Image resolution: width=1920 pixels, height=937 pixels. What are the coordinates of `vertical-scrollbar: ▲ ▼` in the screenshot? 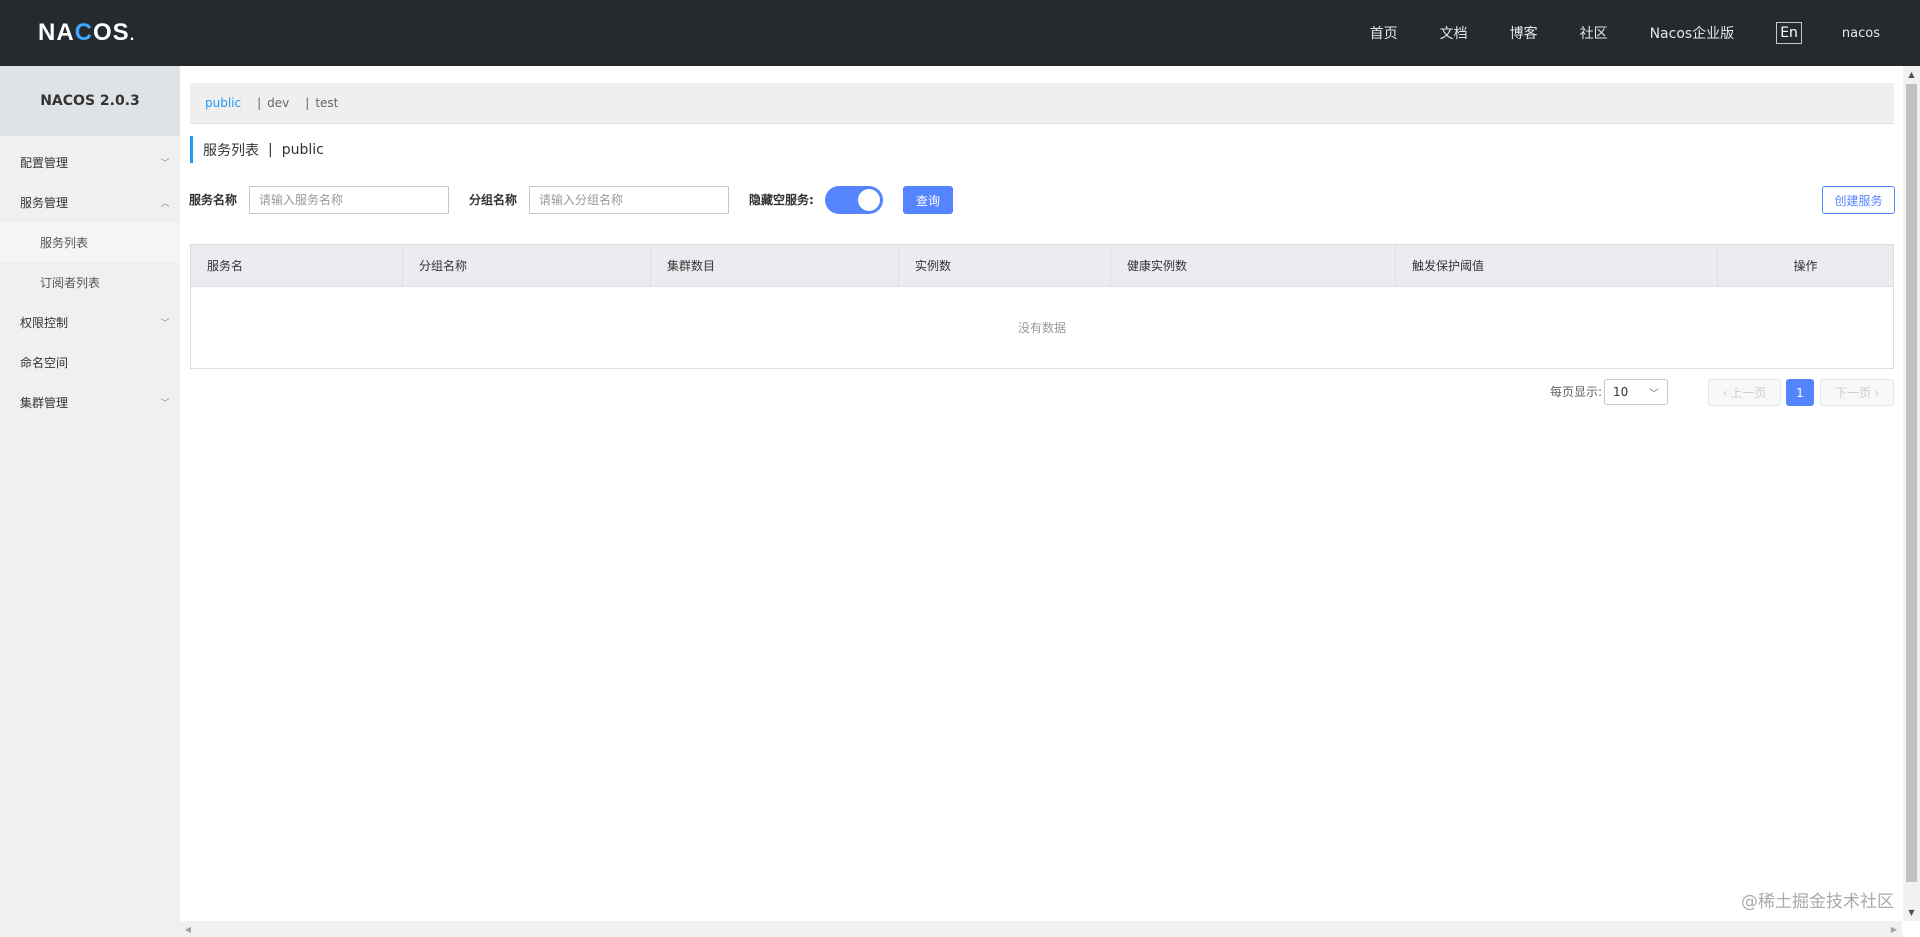 It's located at (1911, 493).